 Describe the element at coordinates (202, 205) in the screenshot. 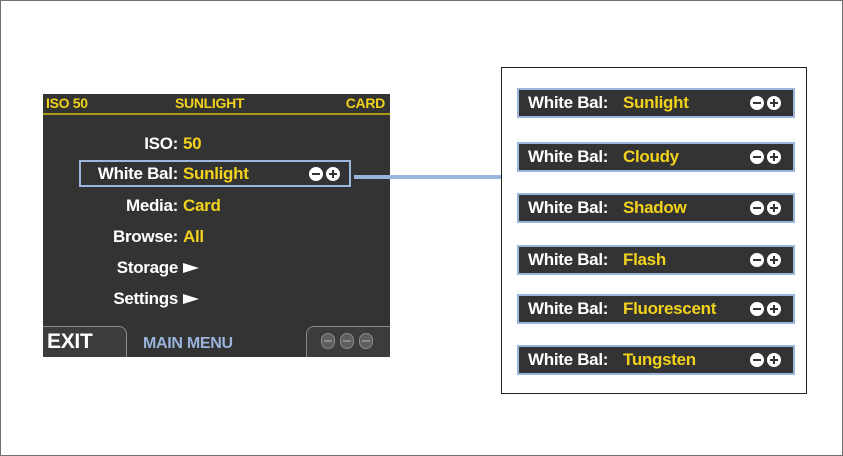

I see `menu-value: Card` at that location.